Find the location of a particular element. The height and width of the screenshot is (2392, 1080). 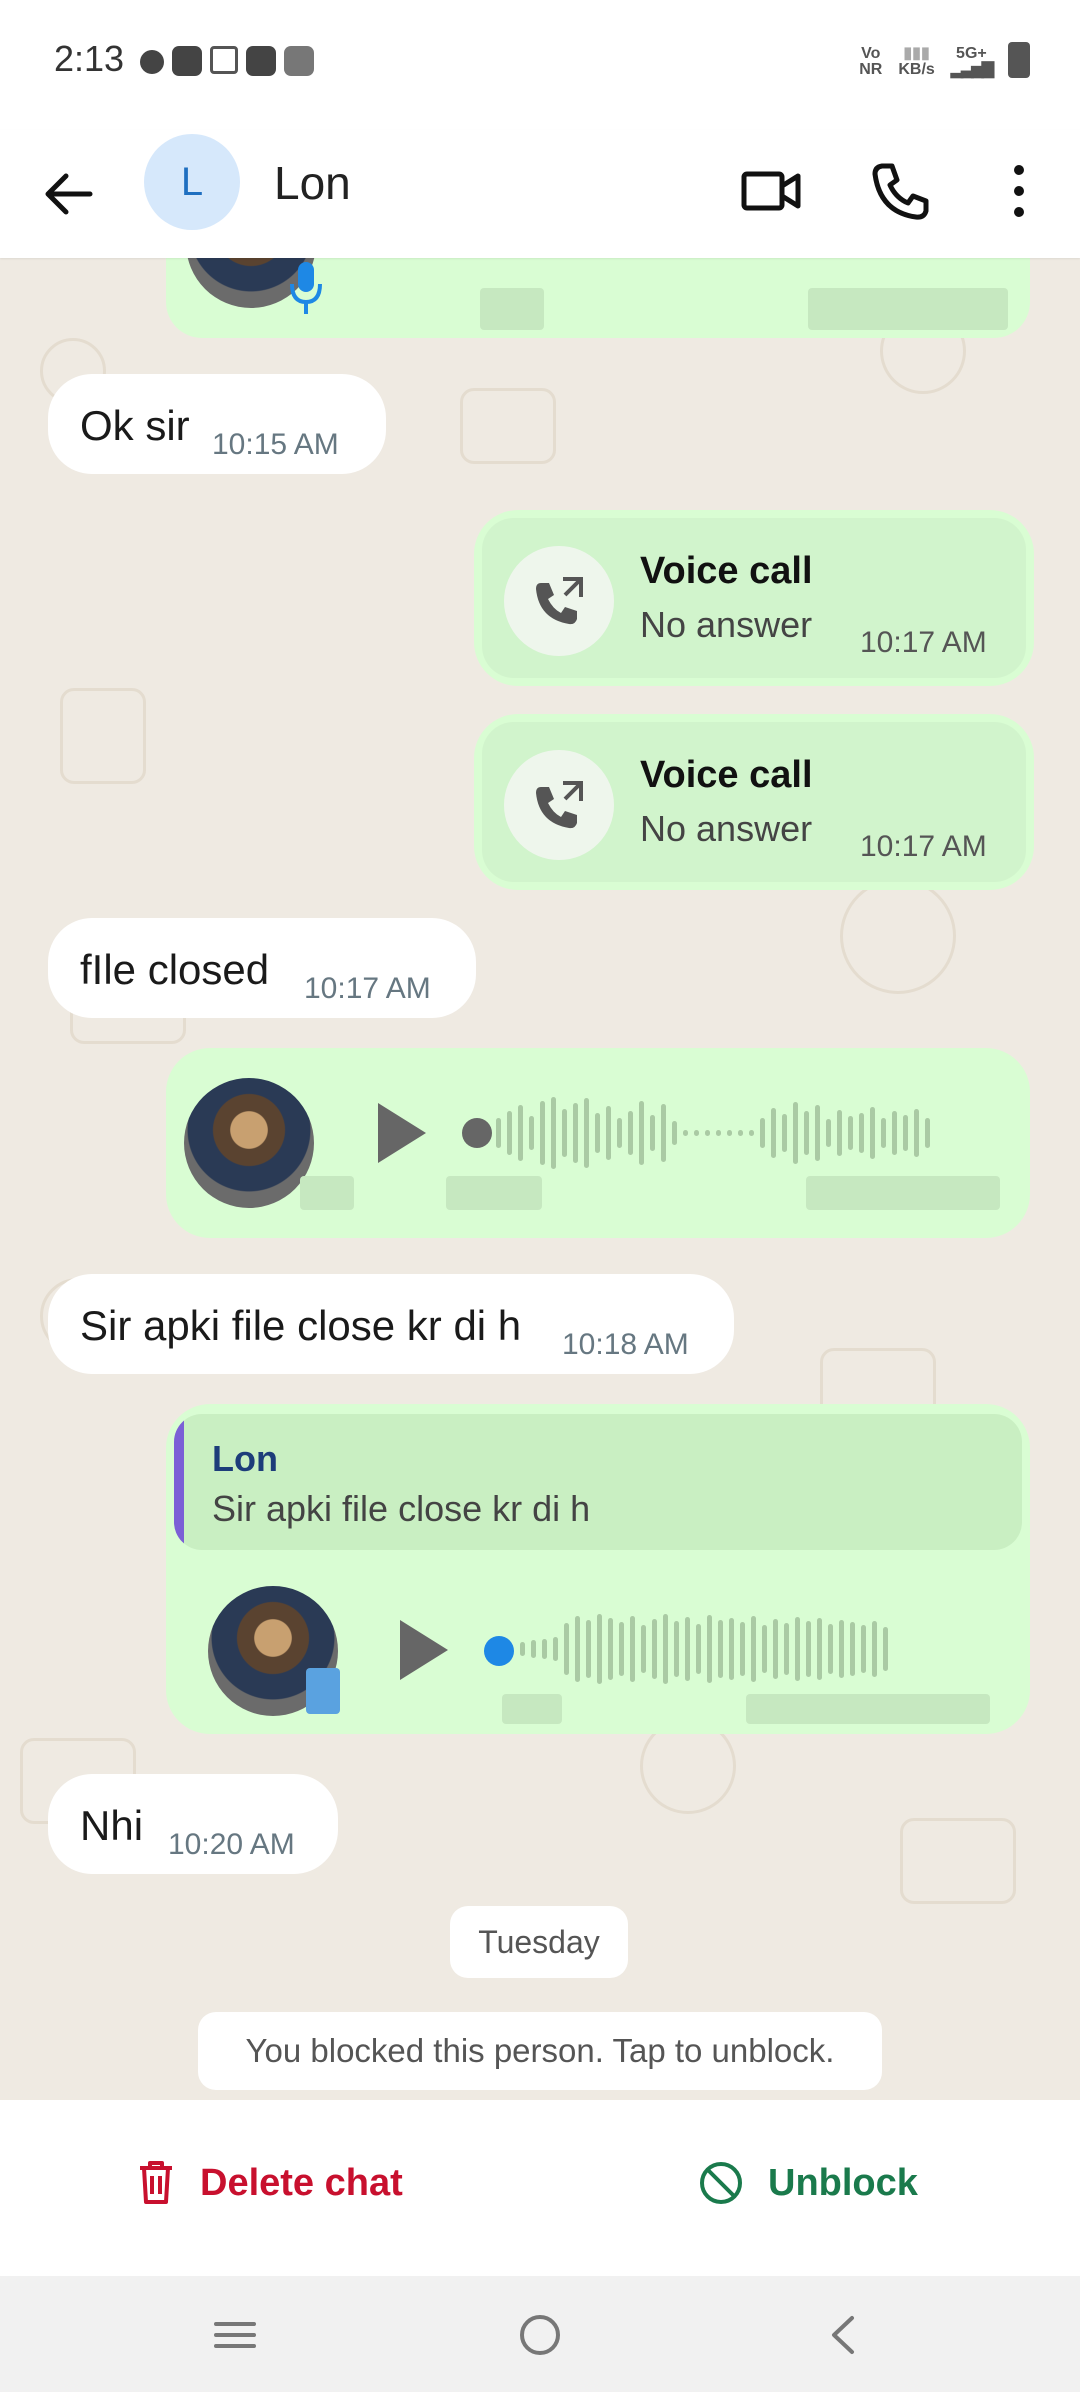

system-navigation-bar is located at coordinates (540, 2334).